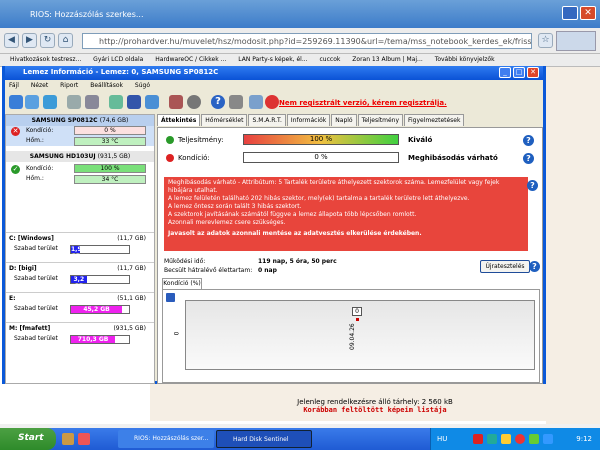 This screenshot has height=450, width=600. I want to click on back-button: ◀, so click(11, 40).